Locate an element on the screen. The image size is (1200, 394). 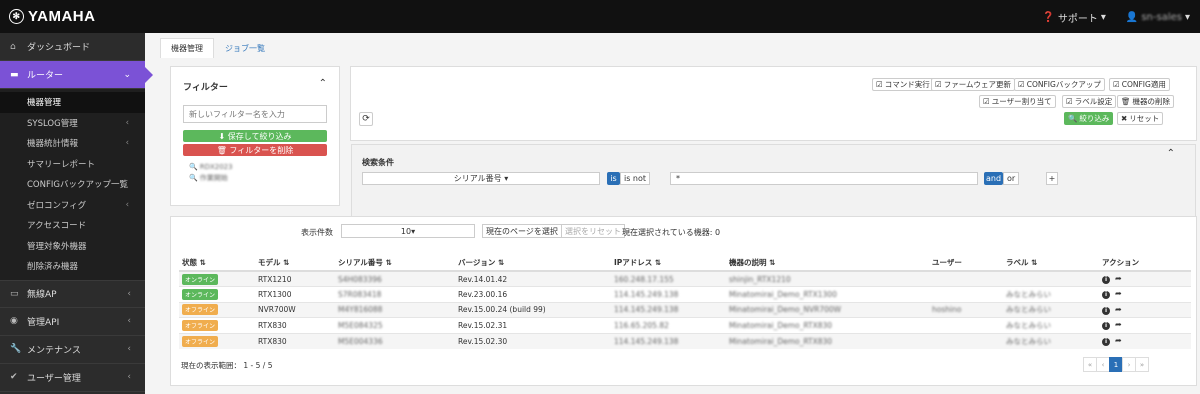
firmware-update-button: ☑ ファームウェア更新 is located at coordinates (973, 84).